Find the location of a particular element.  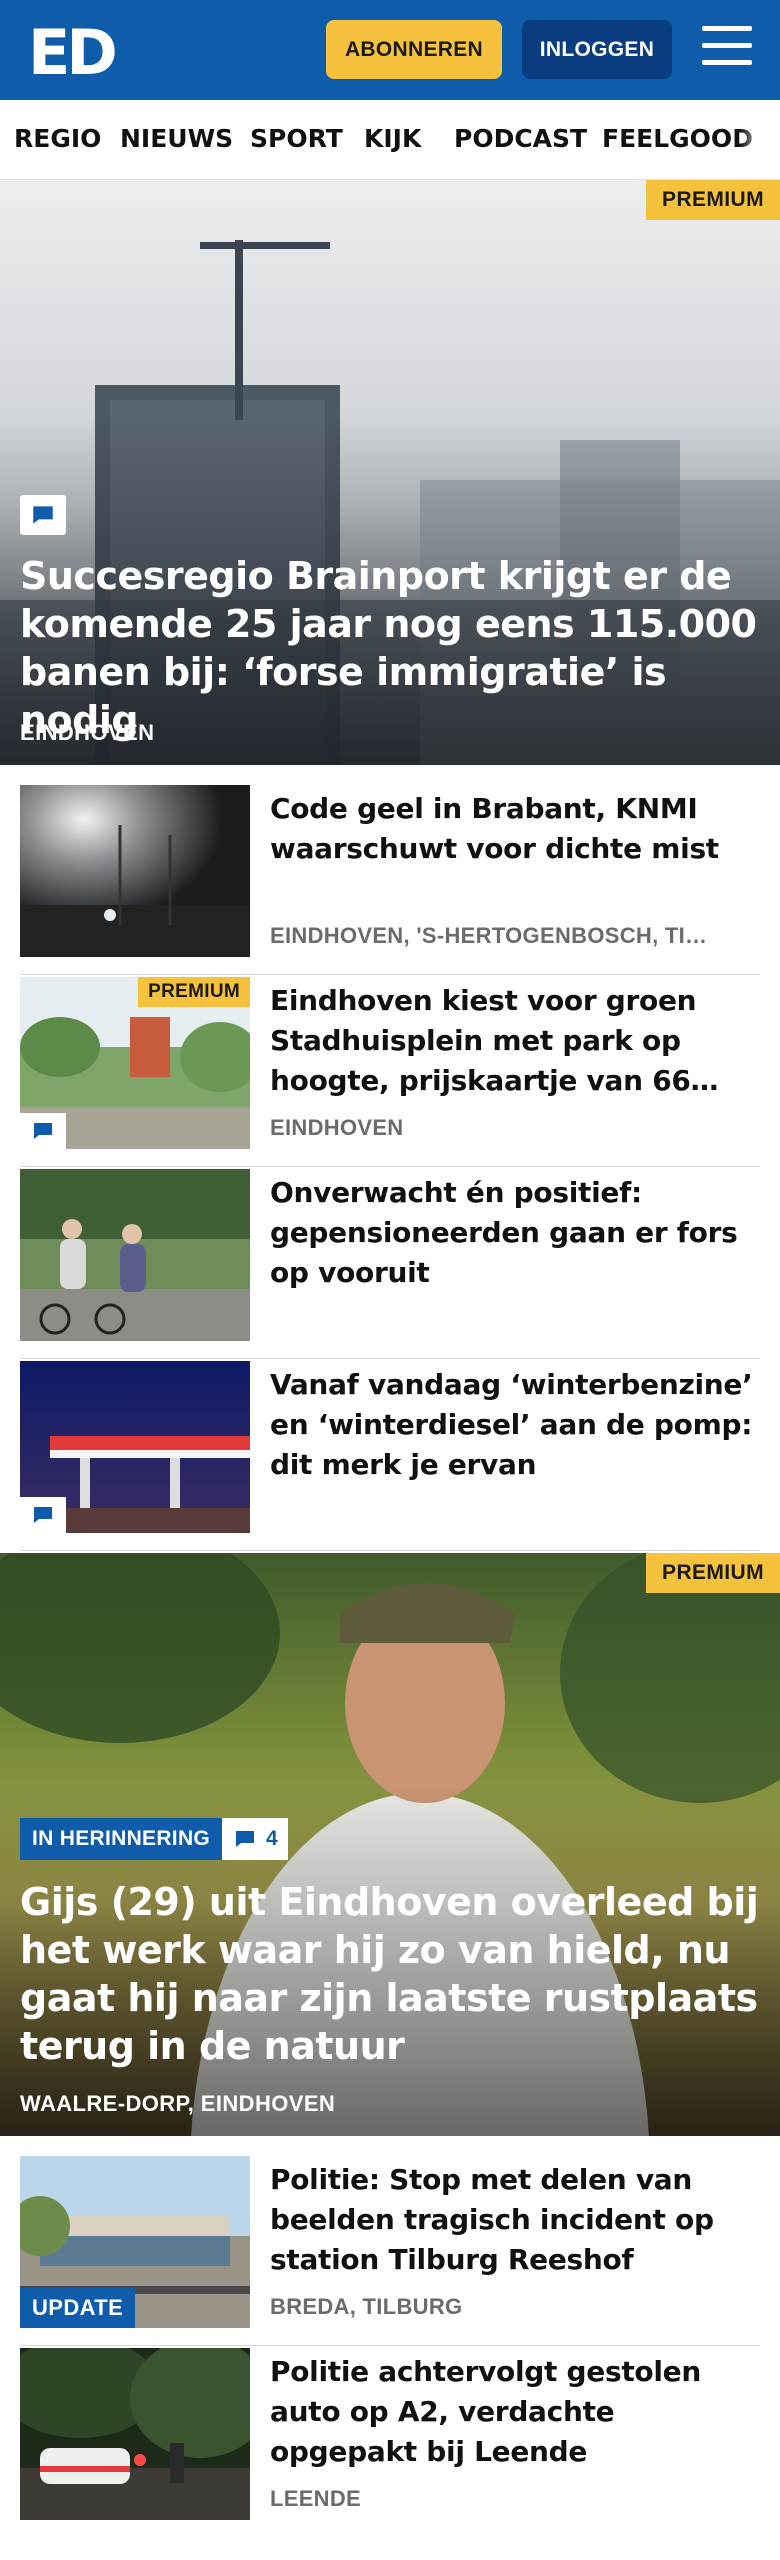

thumbnail-gas-station is located at coordinates (135, 1447).